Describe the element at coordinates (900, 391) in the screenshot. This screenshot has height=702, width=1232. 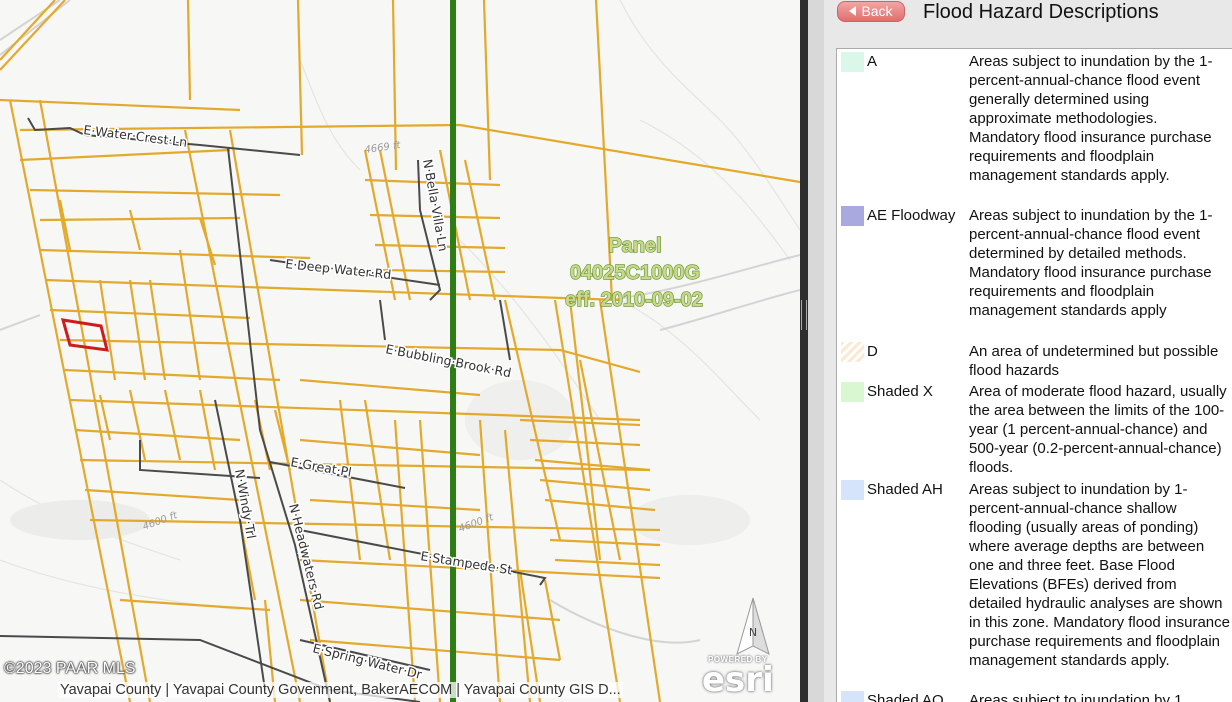
I see `legend-zone: Shaded X` at that location.